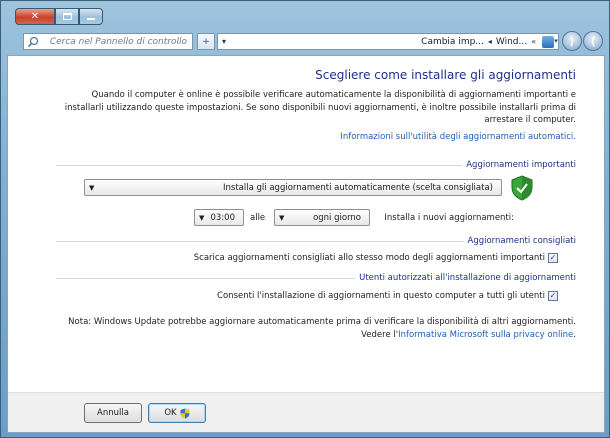 This screenshot has height=438, width=610. I want to click on maximize-icon, so click(67, 16).